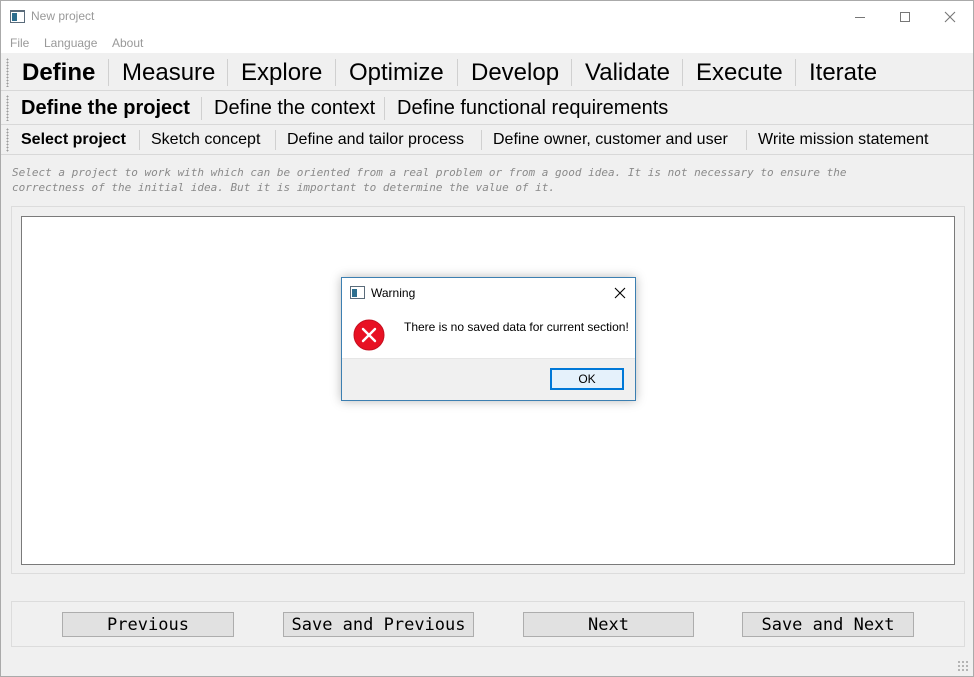 Image resolution: width=974 pixels, height=677 pixels. I want to click on tab-optimize: Optimize, so click(396, 73).